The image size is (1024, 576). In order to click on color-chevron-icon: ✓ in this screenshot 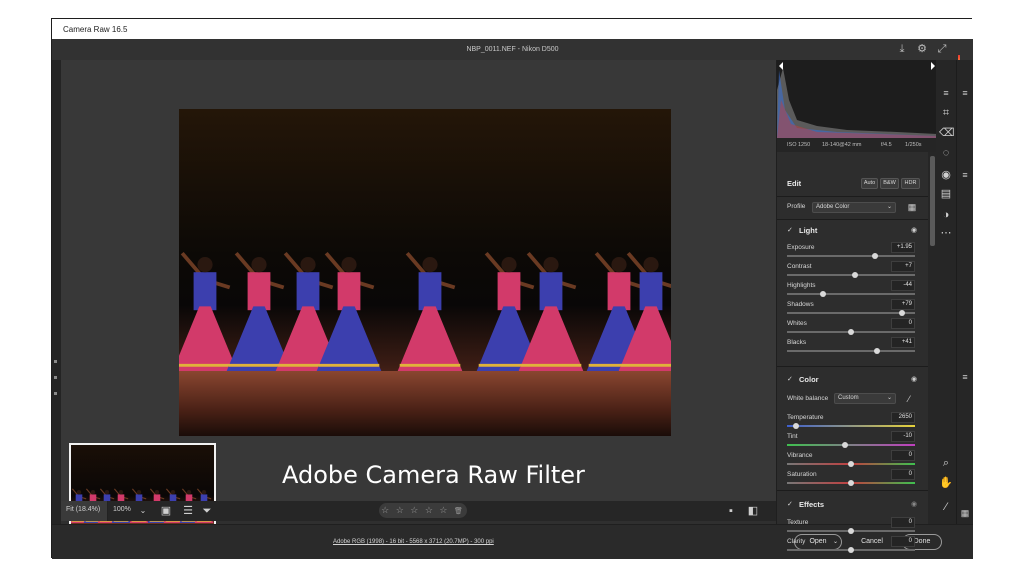, I will do `click(790, 379)`.